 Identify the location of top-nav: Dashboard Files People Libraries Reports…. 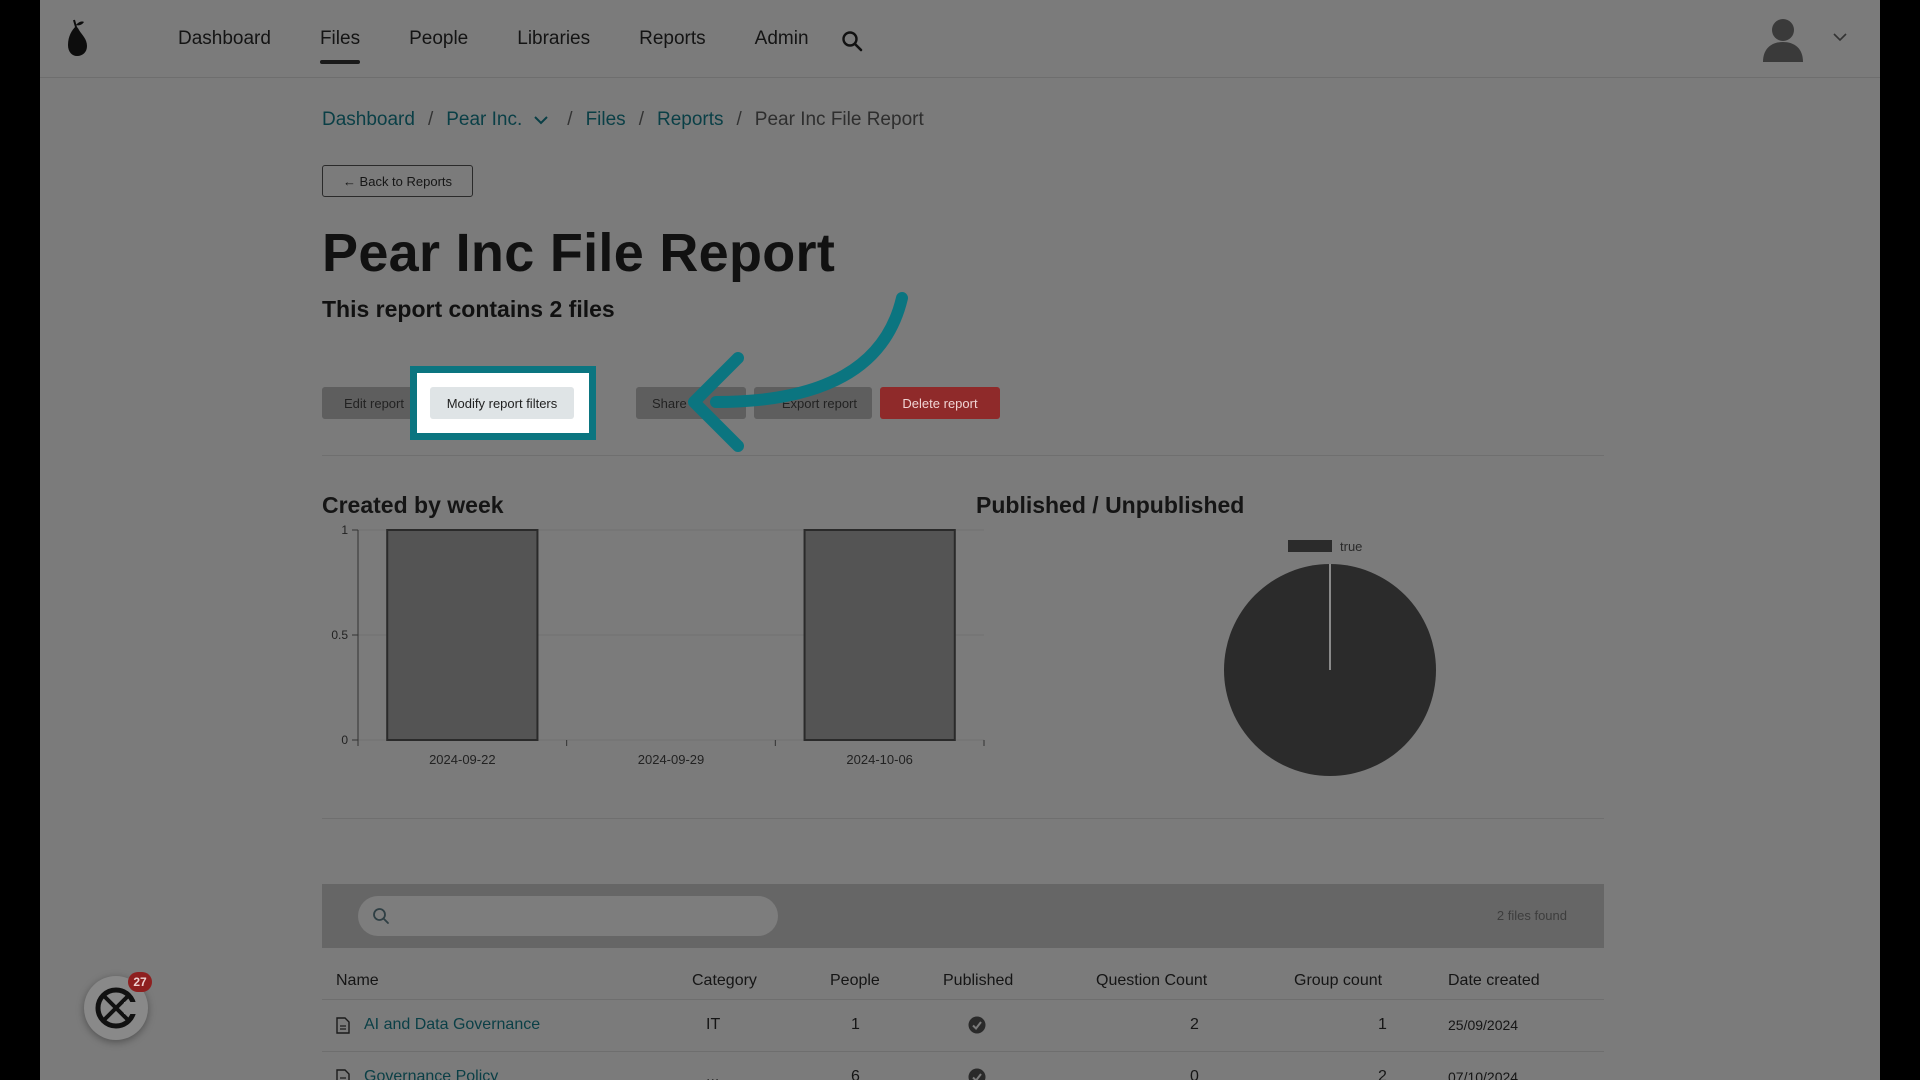
(960, 39).